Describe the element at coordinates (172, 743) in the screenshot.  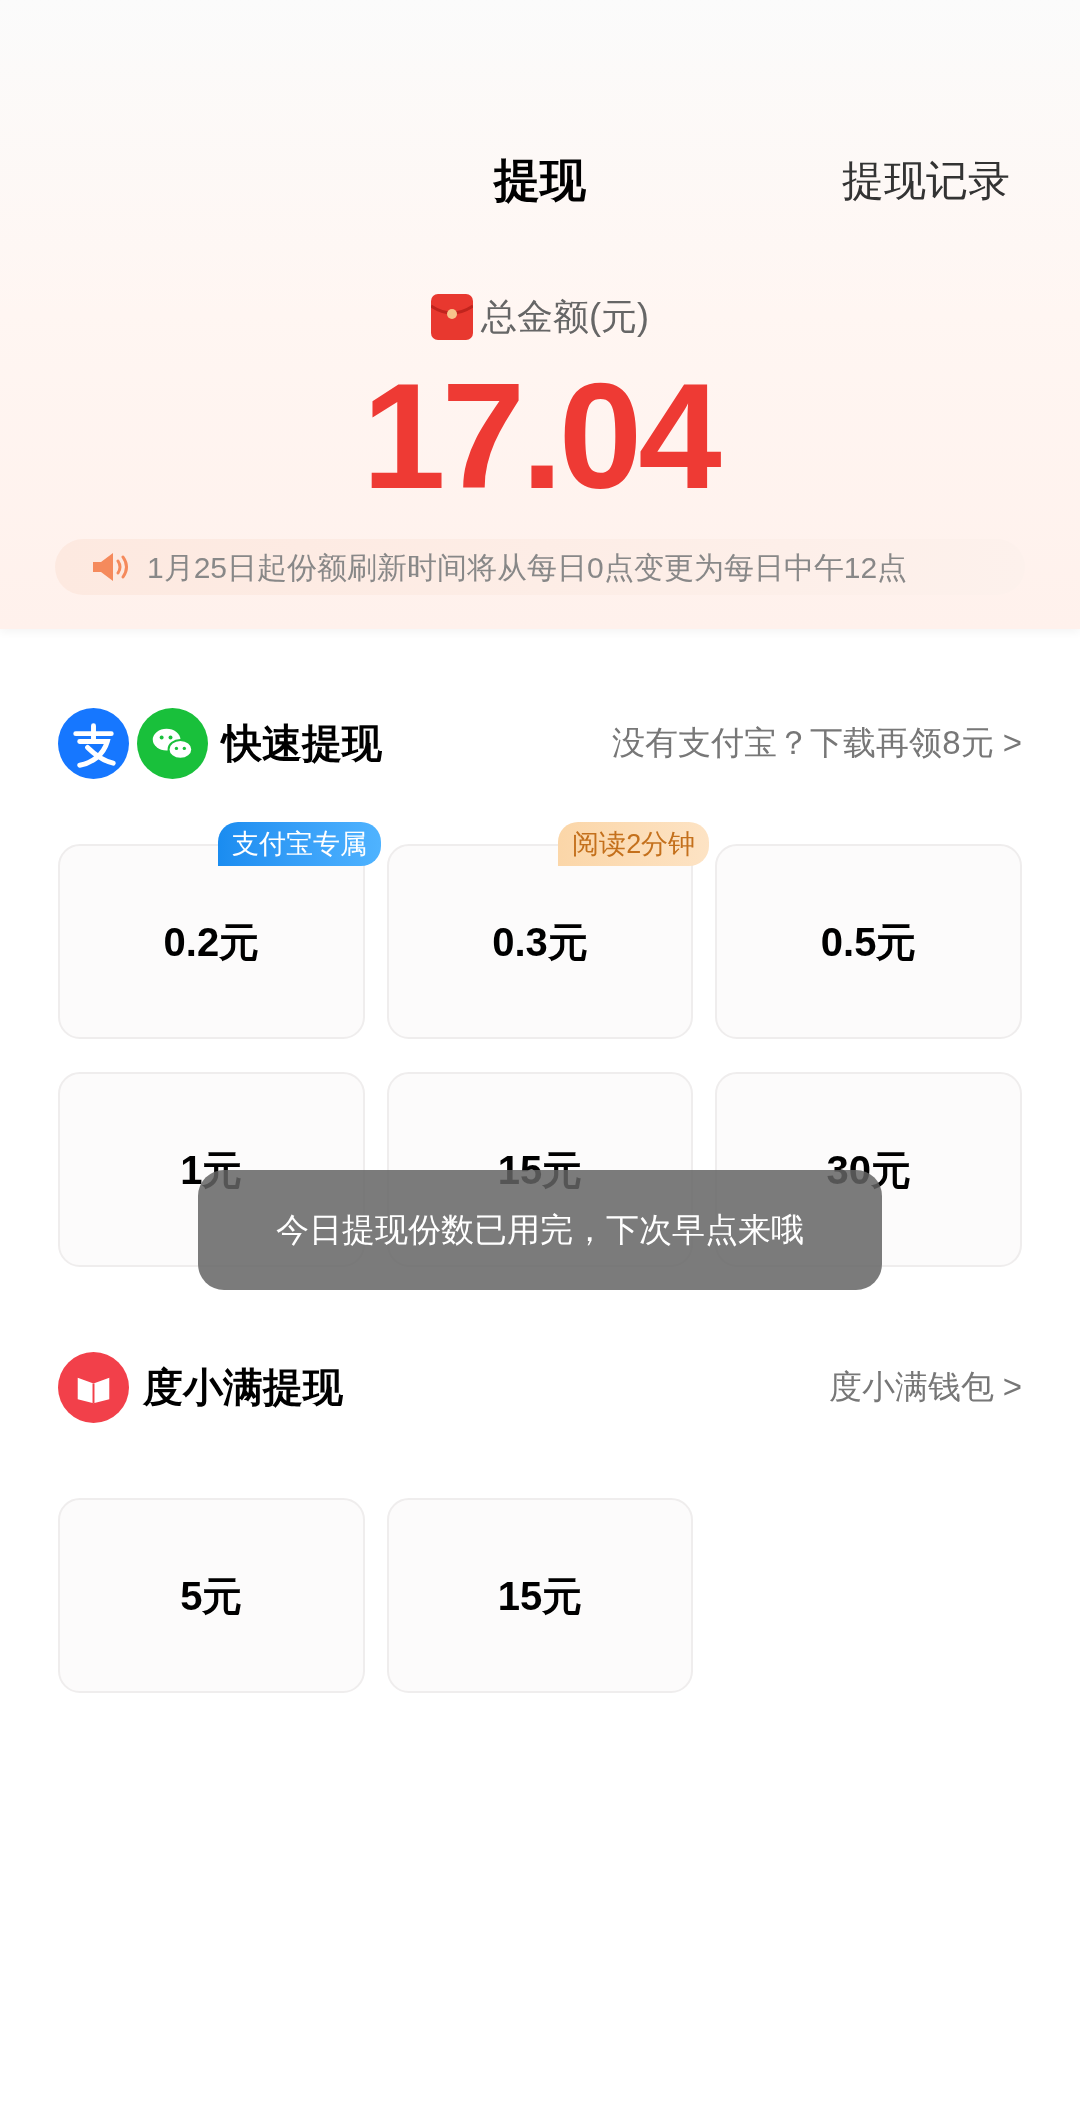
I see `chat-bubbles-icon` at that location.